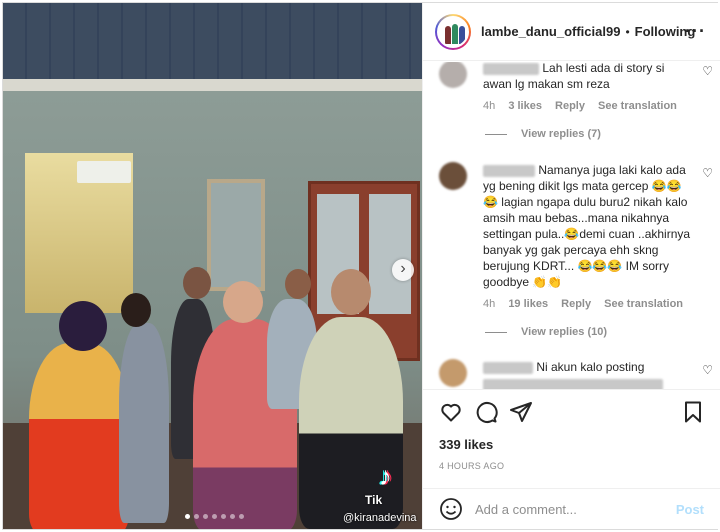  What do you see at coordinates (298, 284) in the screenshot?
I see `dancer-5-head` at bounding box center [298, 284].